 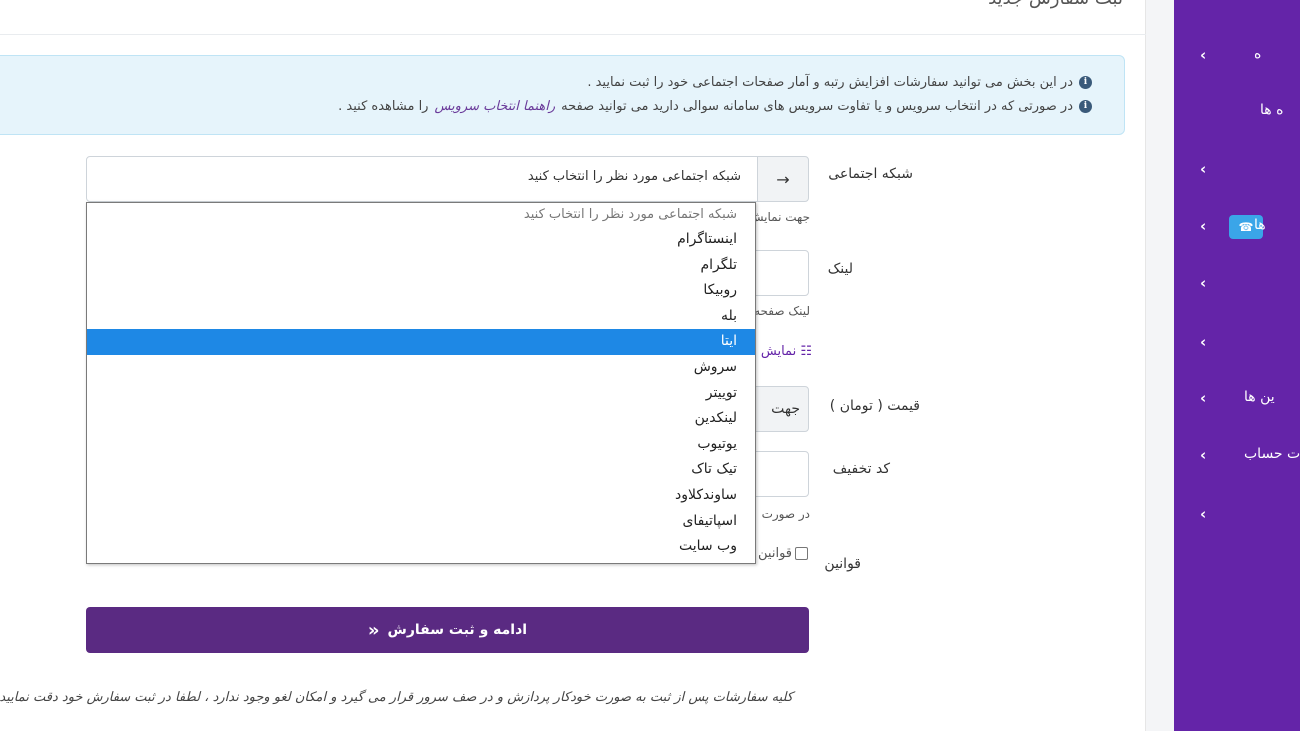 I want to click on double-chevron-left-icon: «, so click(x=373, y=630).